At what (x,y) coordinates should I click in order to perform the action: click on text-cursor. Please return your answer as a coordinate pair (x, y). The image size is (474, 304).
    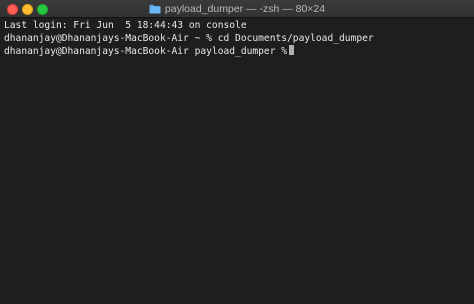
    Looking at the image, I should click on (292, 50).